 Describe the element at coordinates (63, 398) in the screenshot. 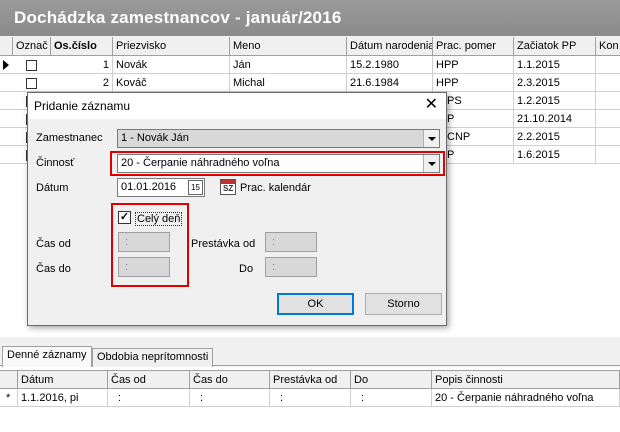

I see `cell-datum: 1.1.2016, pi` at that location.